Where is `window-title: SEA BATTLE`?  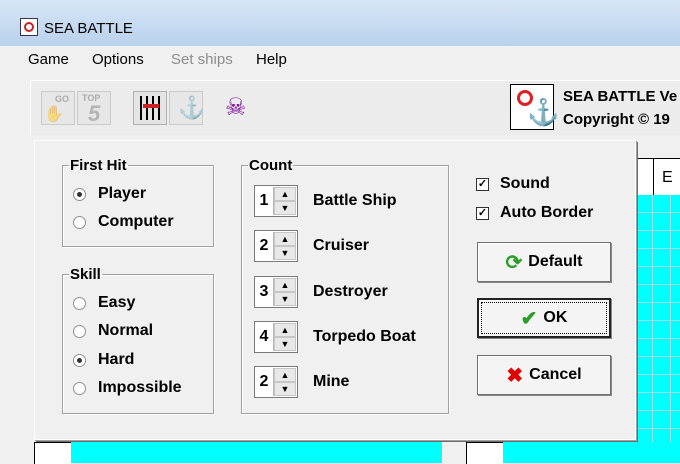
window-title: SEA BATTLE is located at coordinates (88, 28).